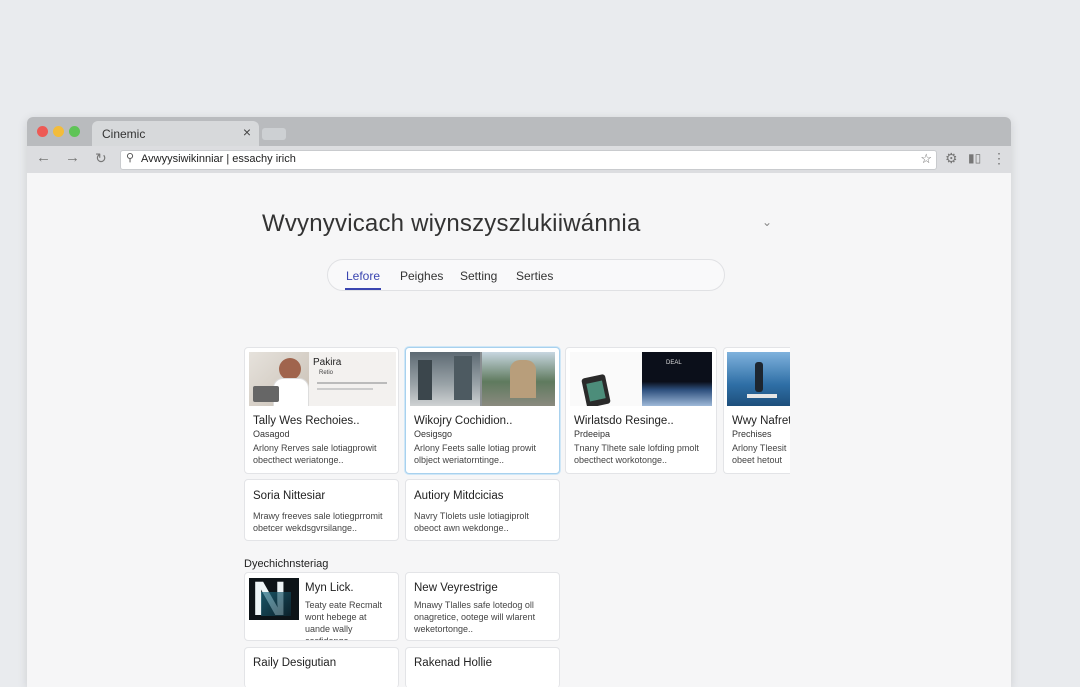 The width and height of the screenshot is (1080, 687). What do you see at coordinates (421, 276) in the screenshot?
I see `tab-peighes: Peighes` at bounding box center [421, 276].